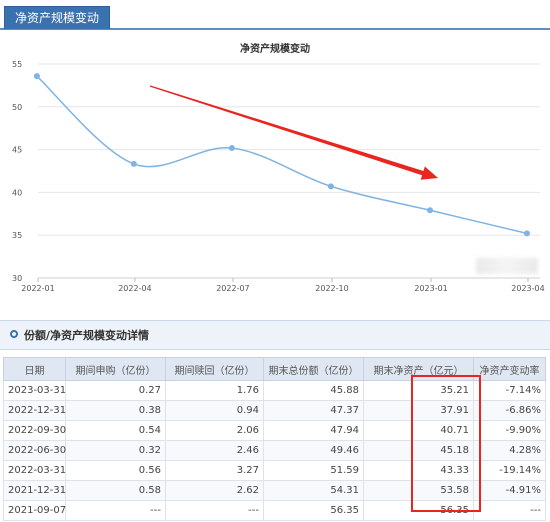  Describe the element at coordinates (509, 450) in the screenshot. I see `table-cell: 4.28%` at that location.